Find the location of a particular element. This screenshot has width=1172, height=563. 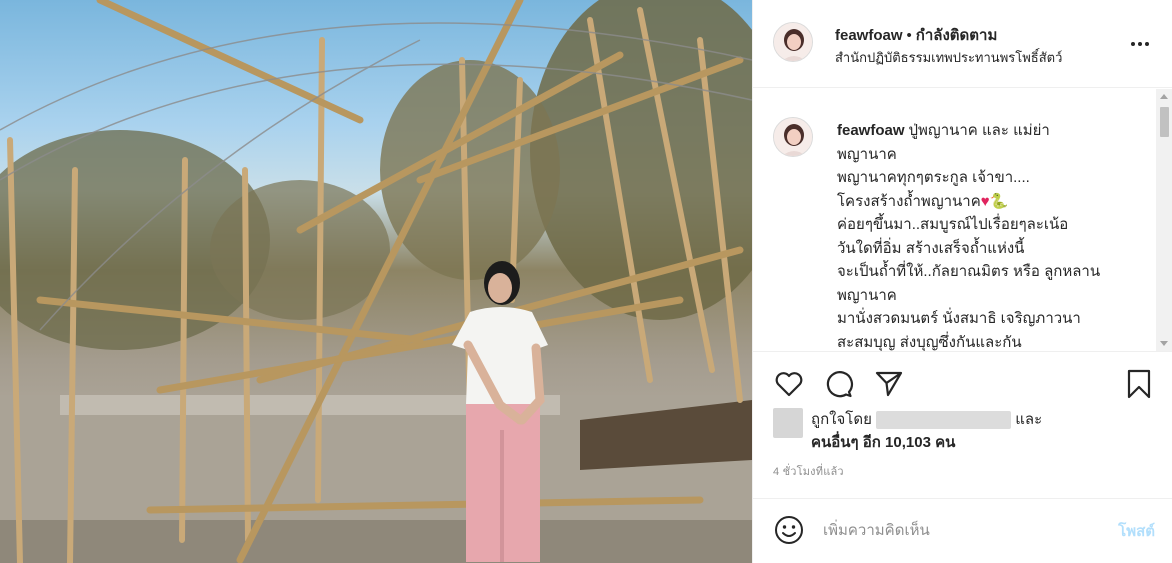

more-options-button is located at coordinates (1140, 44).